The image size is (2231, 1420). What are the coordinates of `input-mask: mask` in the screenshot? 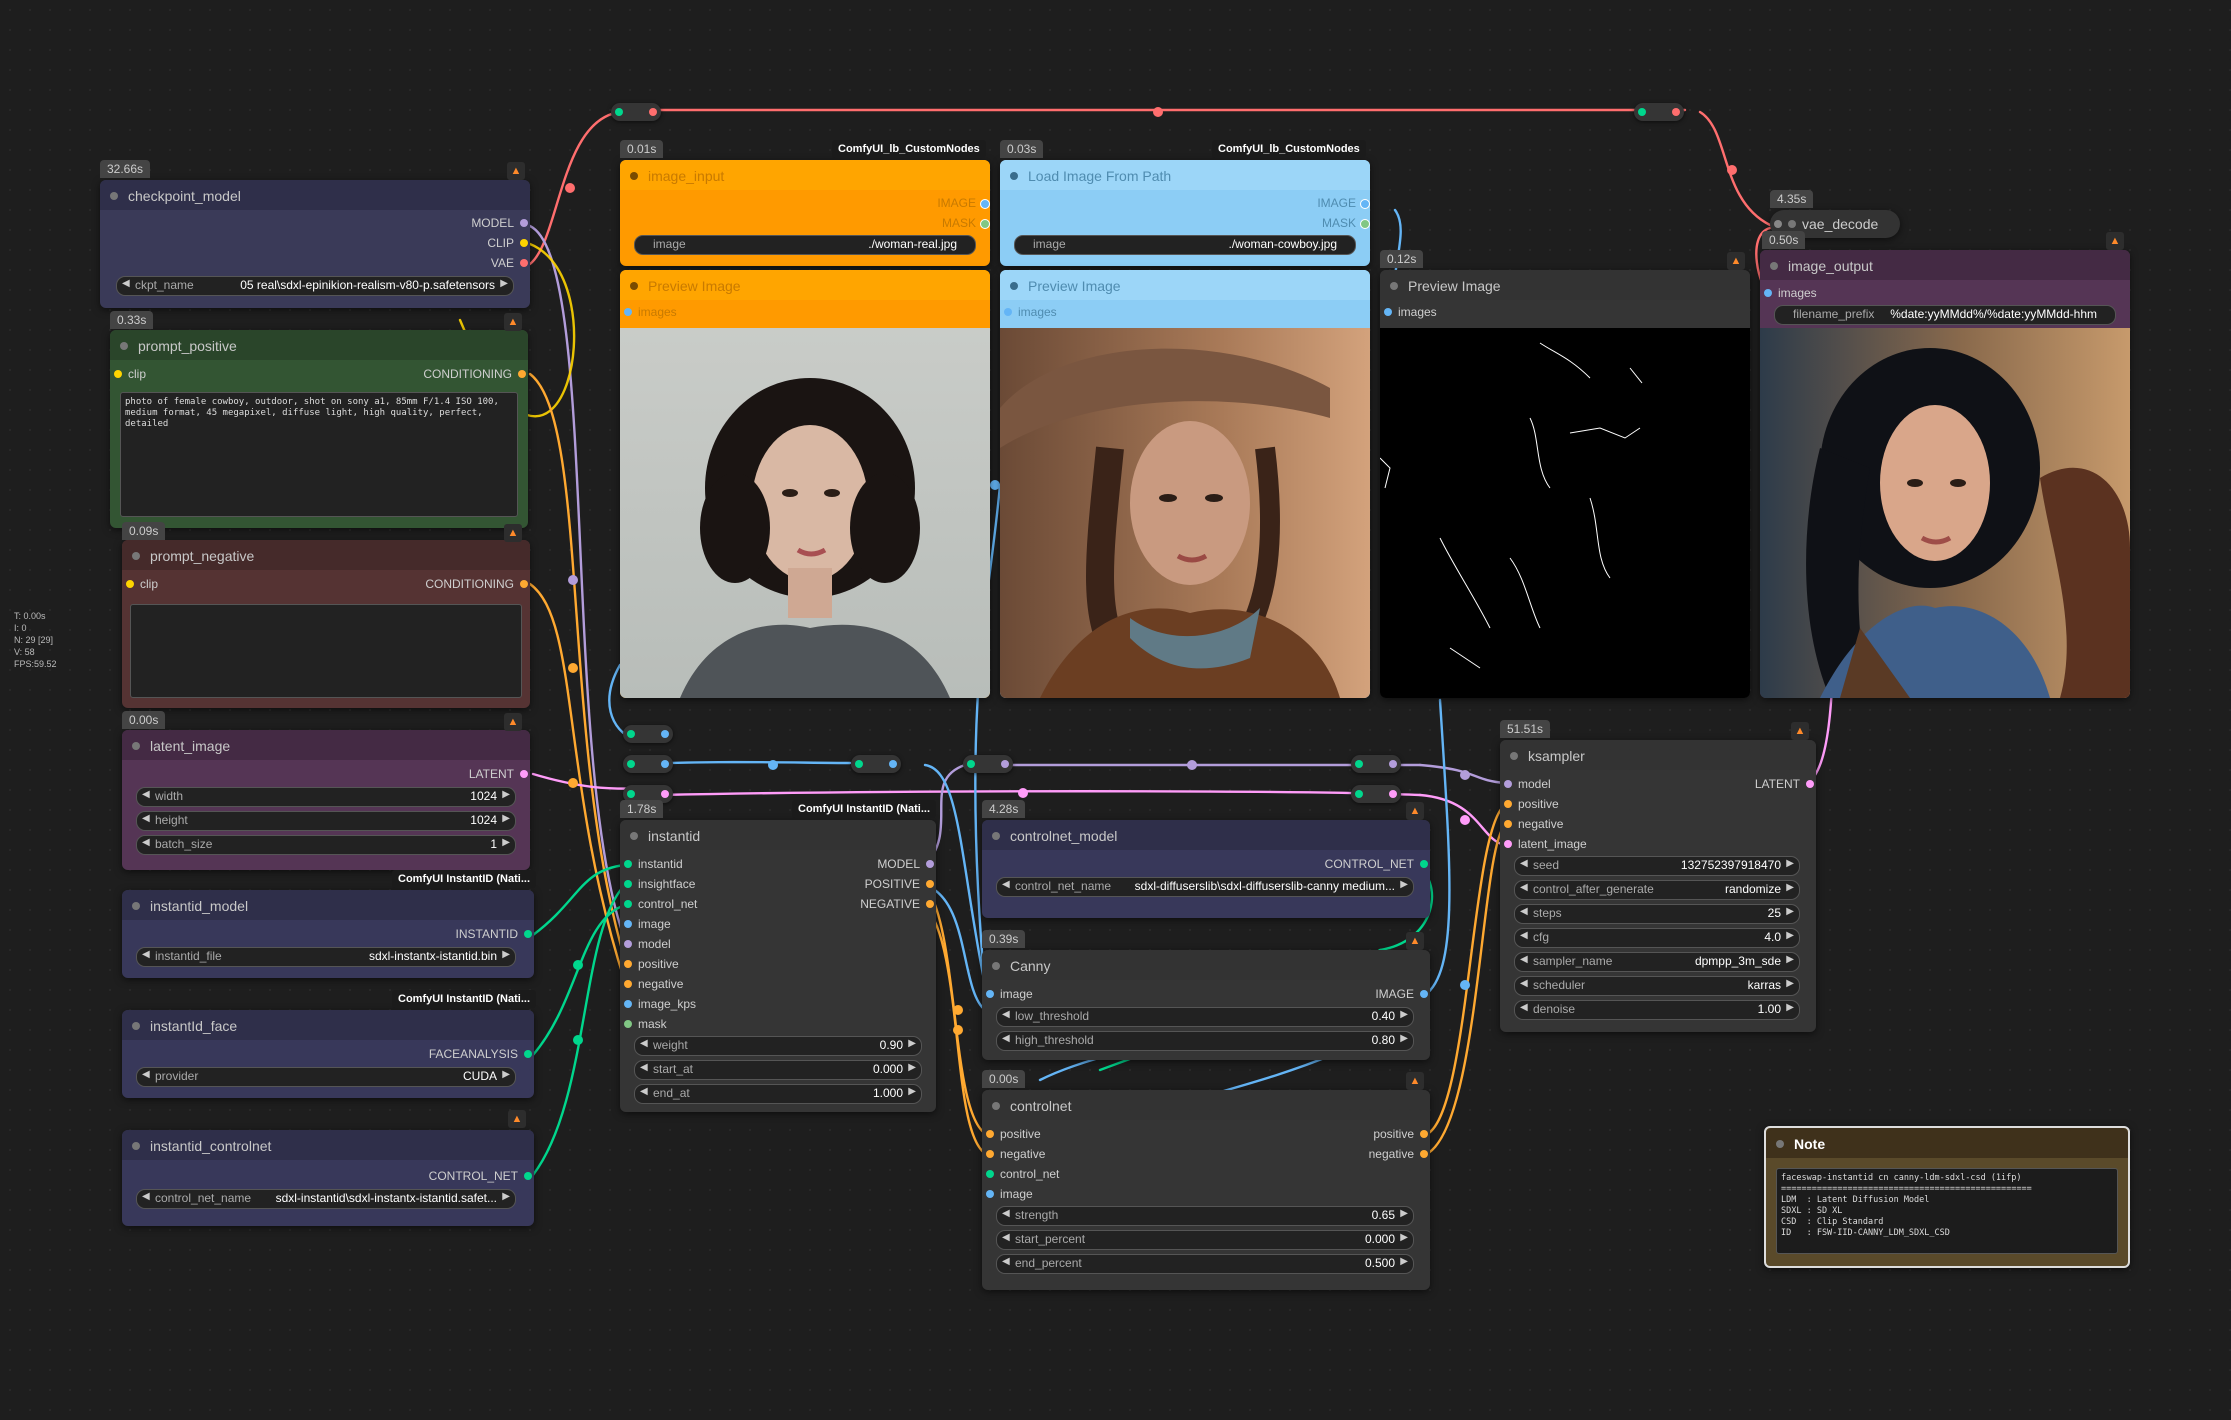 It's located at (645, 1024).